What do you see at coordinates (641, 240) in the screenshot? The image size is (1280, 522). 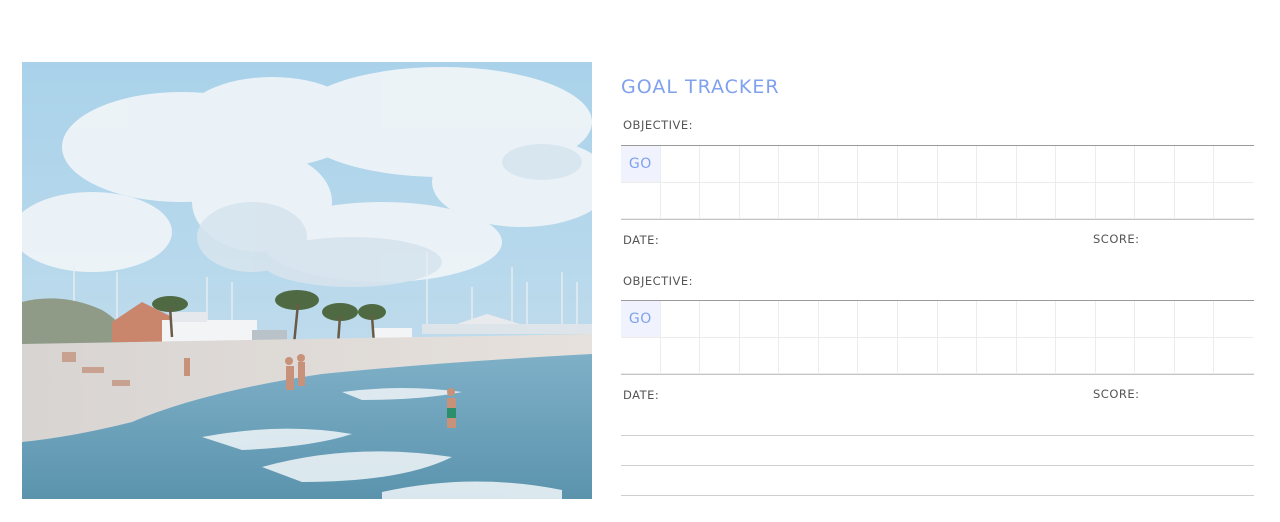 I see `date-label-1: DATE:` at bounding box center [641, 240].